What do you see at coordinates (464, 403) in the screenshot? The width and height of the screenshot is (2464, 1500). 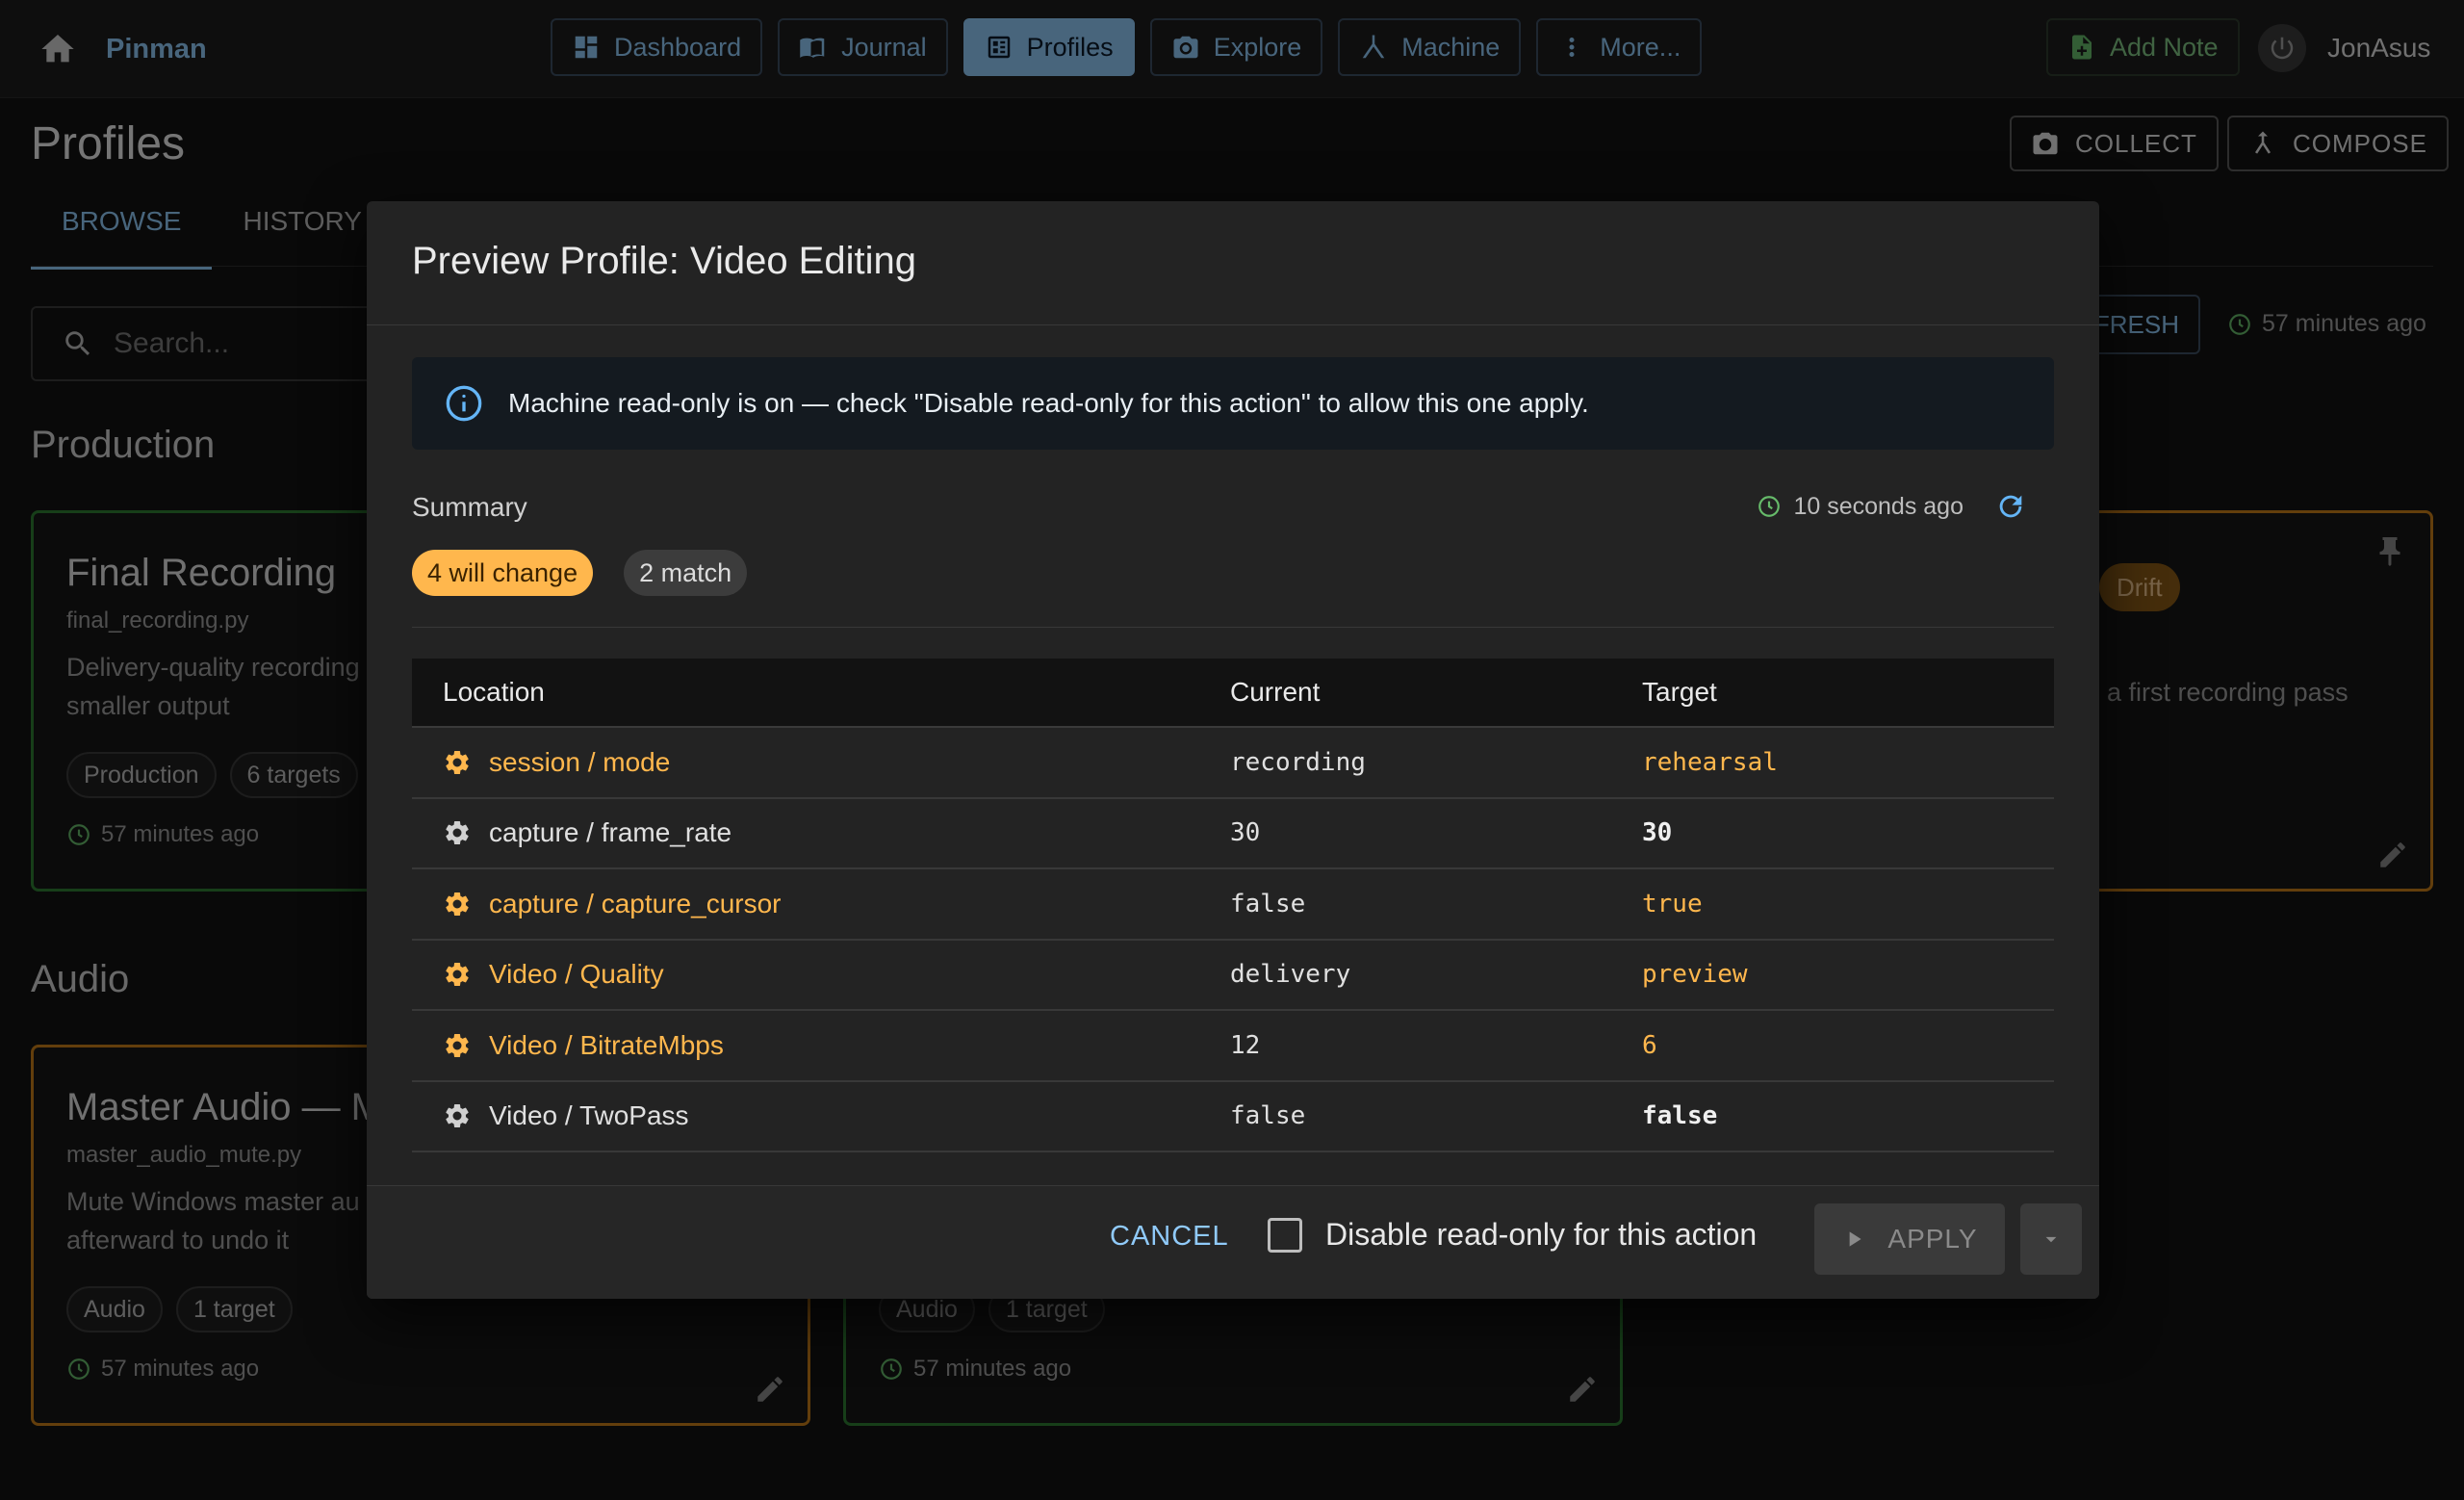 I see `info-icon` at bounding box center [464, 403].